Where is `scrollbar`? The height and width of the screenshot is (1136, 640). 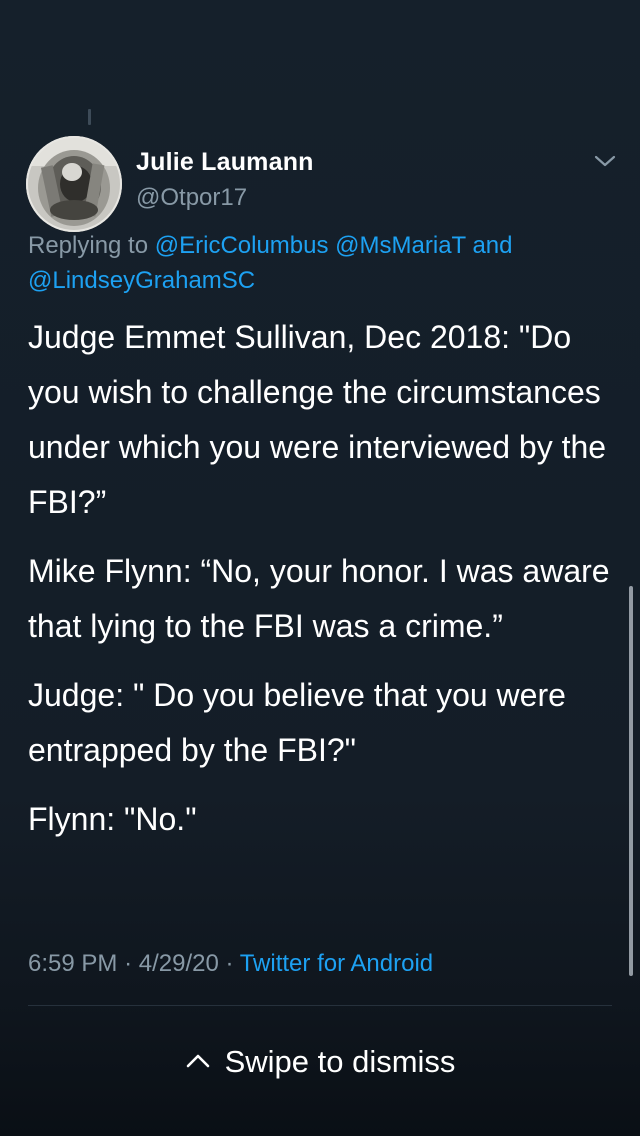 scrollbar is located at coordinates (631, 781).